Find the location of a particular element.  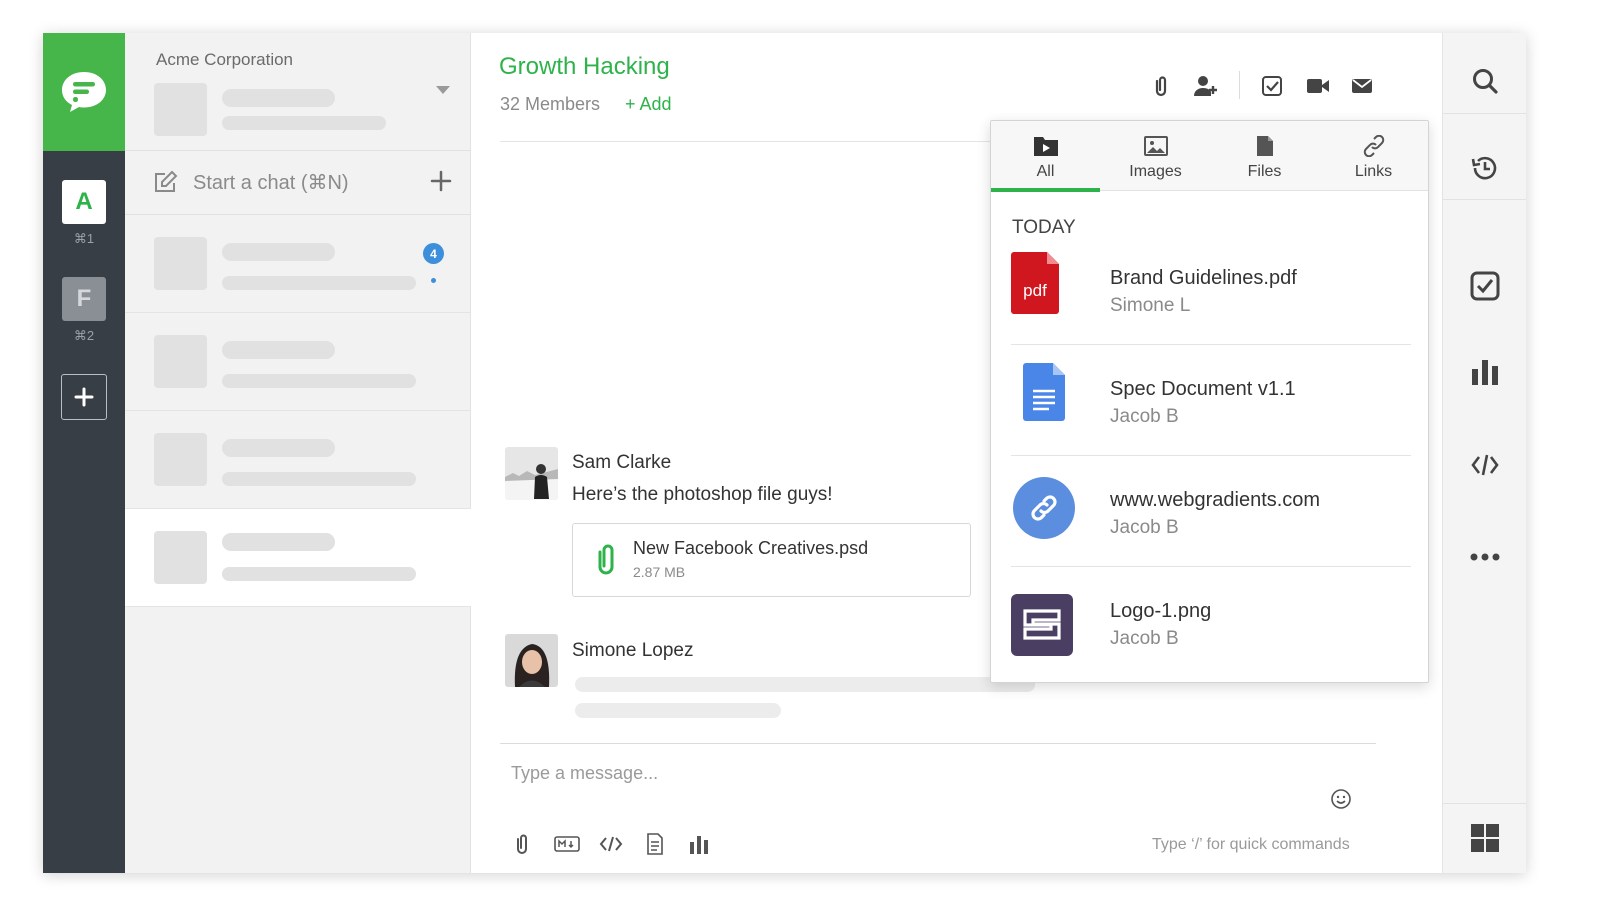

media-list-item: pdf Brand Guidelines.pdf Simone L is located at coordinates (1211, 289).